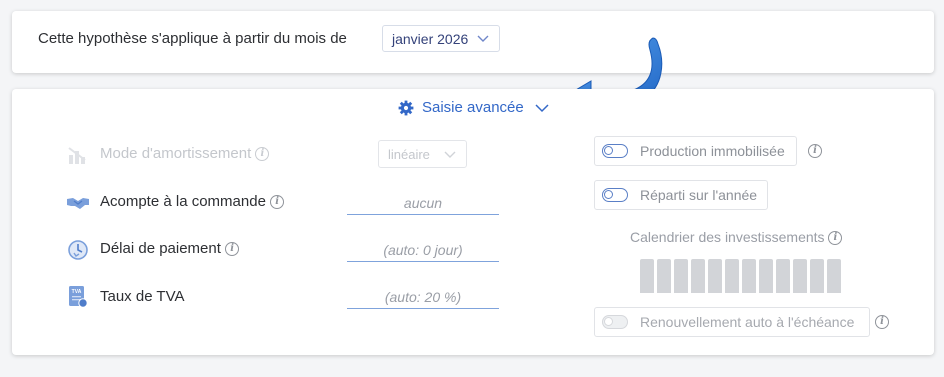 The image size is (944, 377). What do you see at coordinates (77, 292) in the screenshot?
I see `vat-icon-text: TVA` at bounding box center [77, 292].